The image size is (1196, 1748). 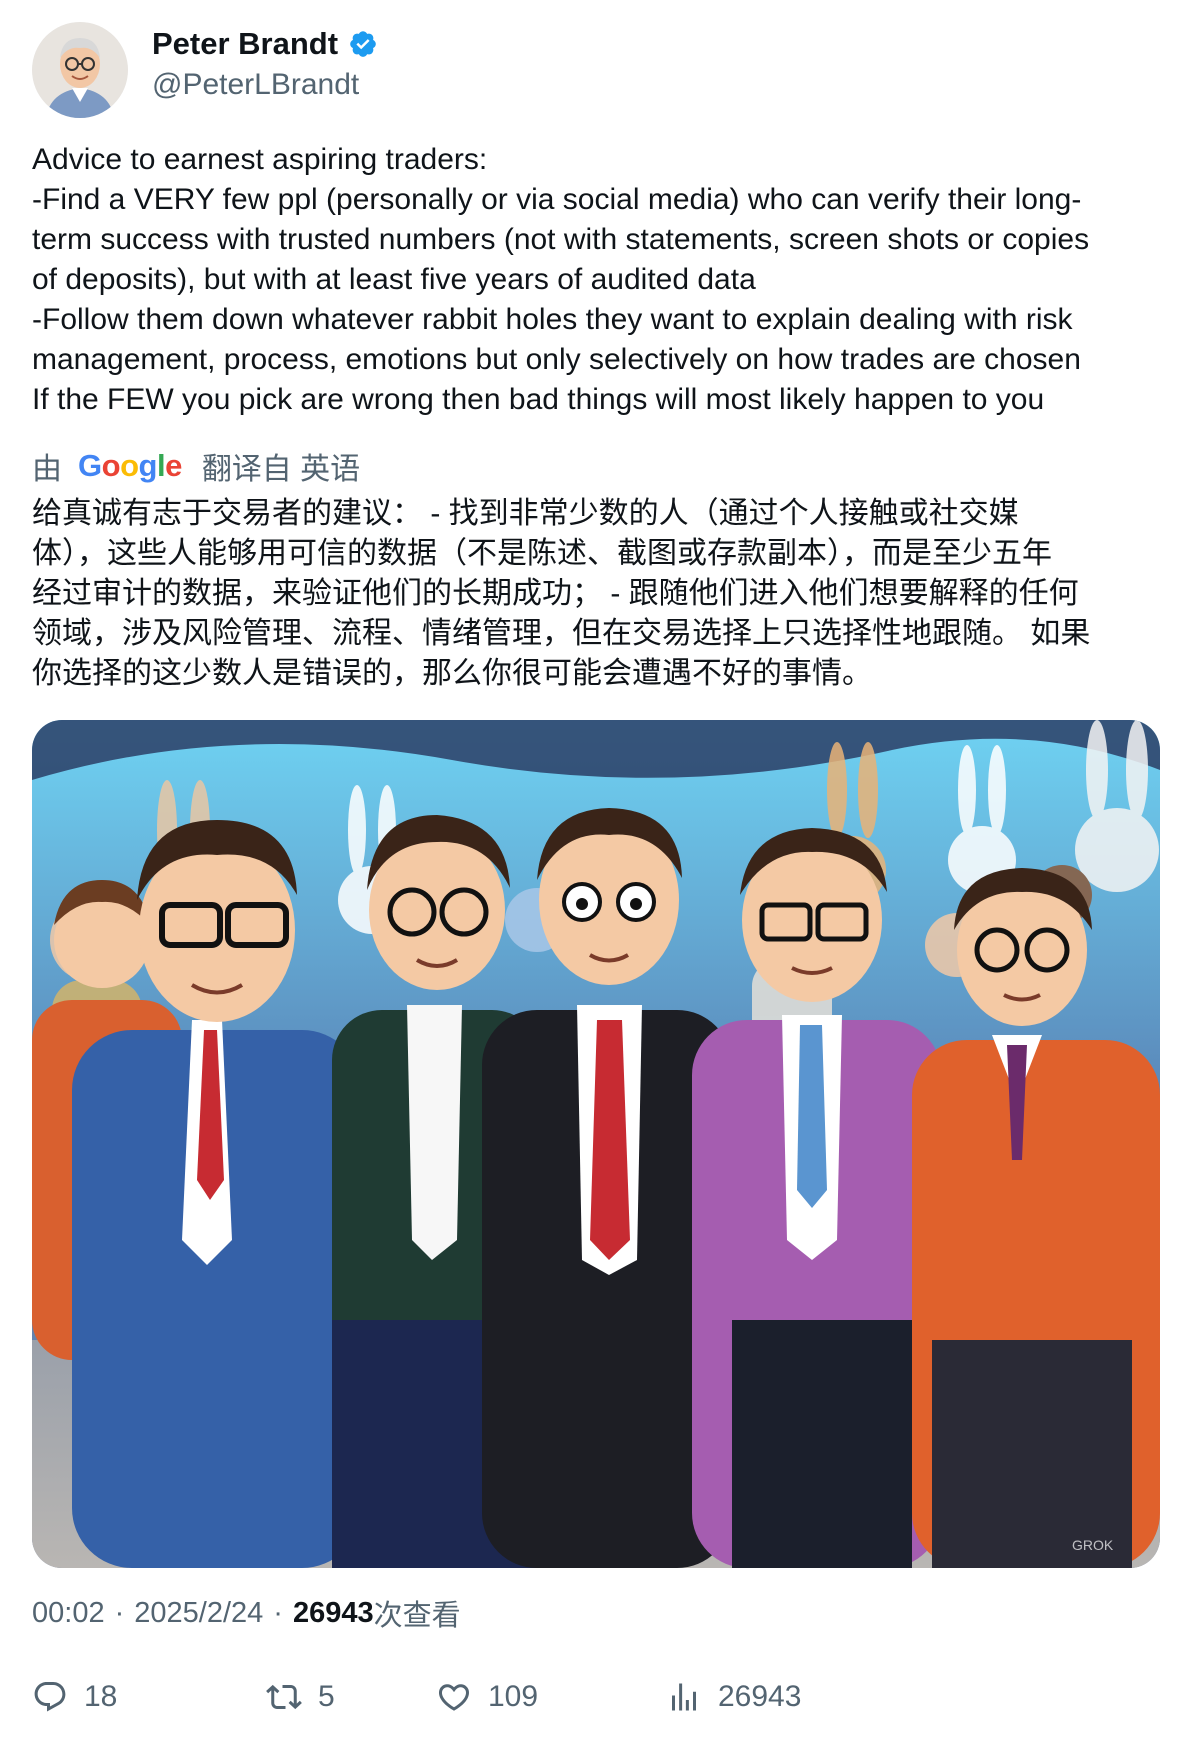 I want to click on like-button: 109, so click(x=487, y=1697).